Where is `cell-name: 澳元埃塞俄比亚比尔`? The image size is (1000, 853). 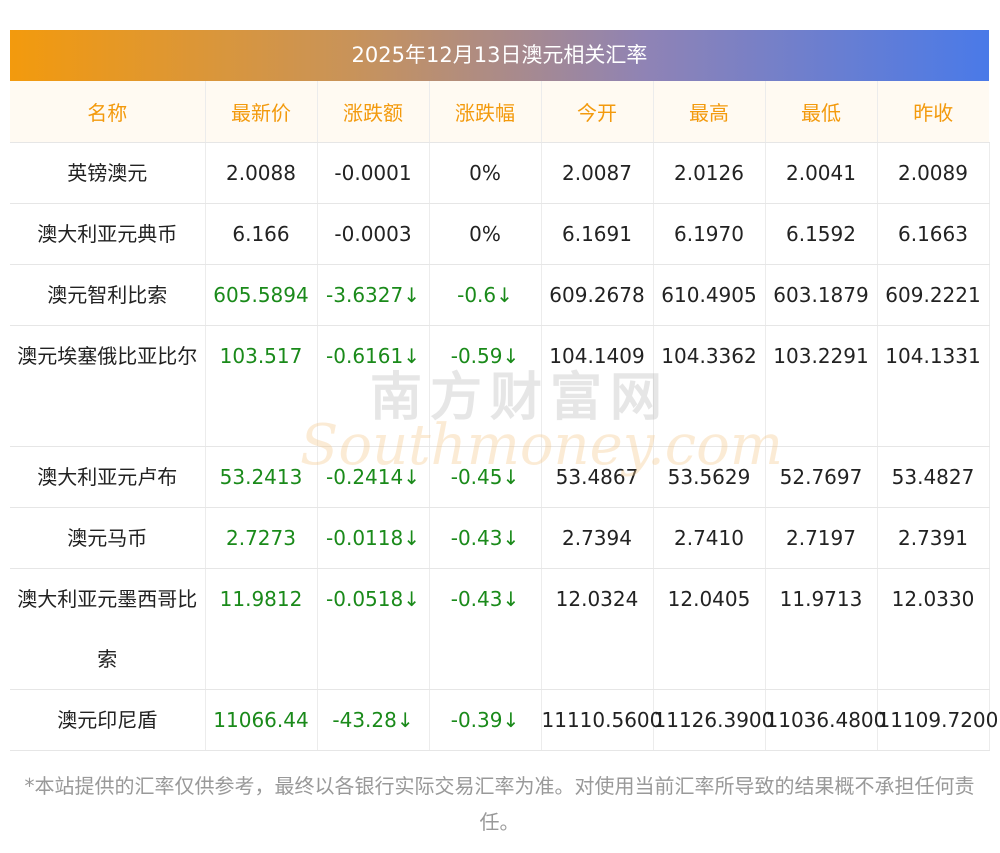
cell-name: 澳元埃塞俄比亚比尔 is located at coordinates (108, 386).